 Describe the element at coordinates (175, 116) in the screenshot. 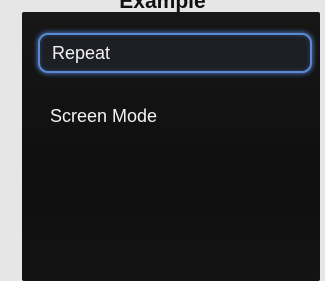

I see `menu-item-screen-mode: Screen Mode` at that location.